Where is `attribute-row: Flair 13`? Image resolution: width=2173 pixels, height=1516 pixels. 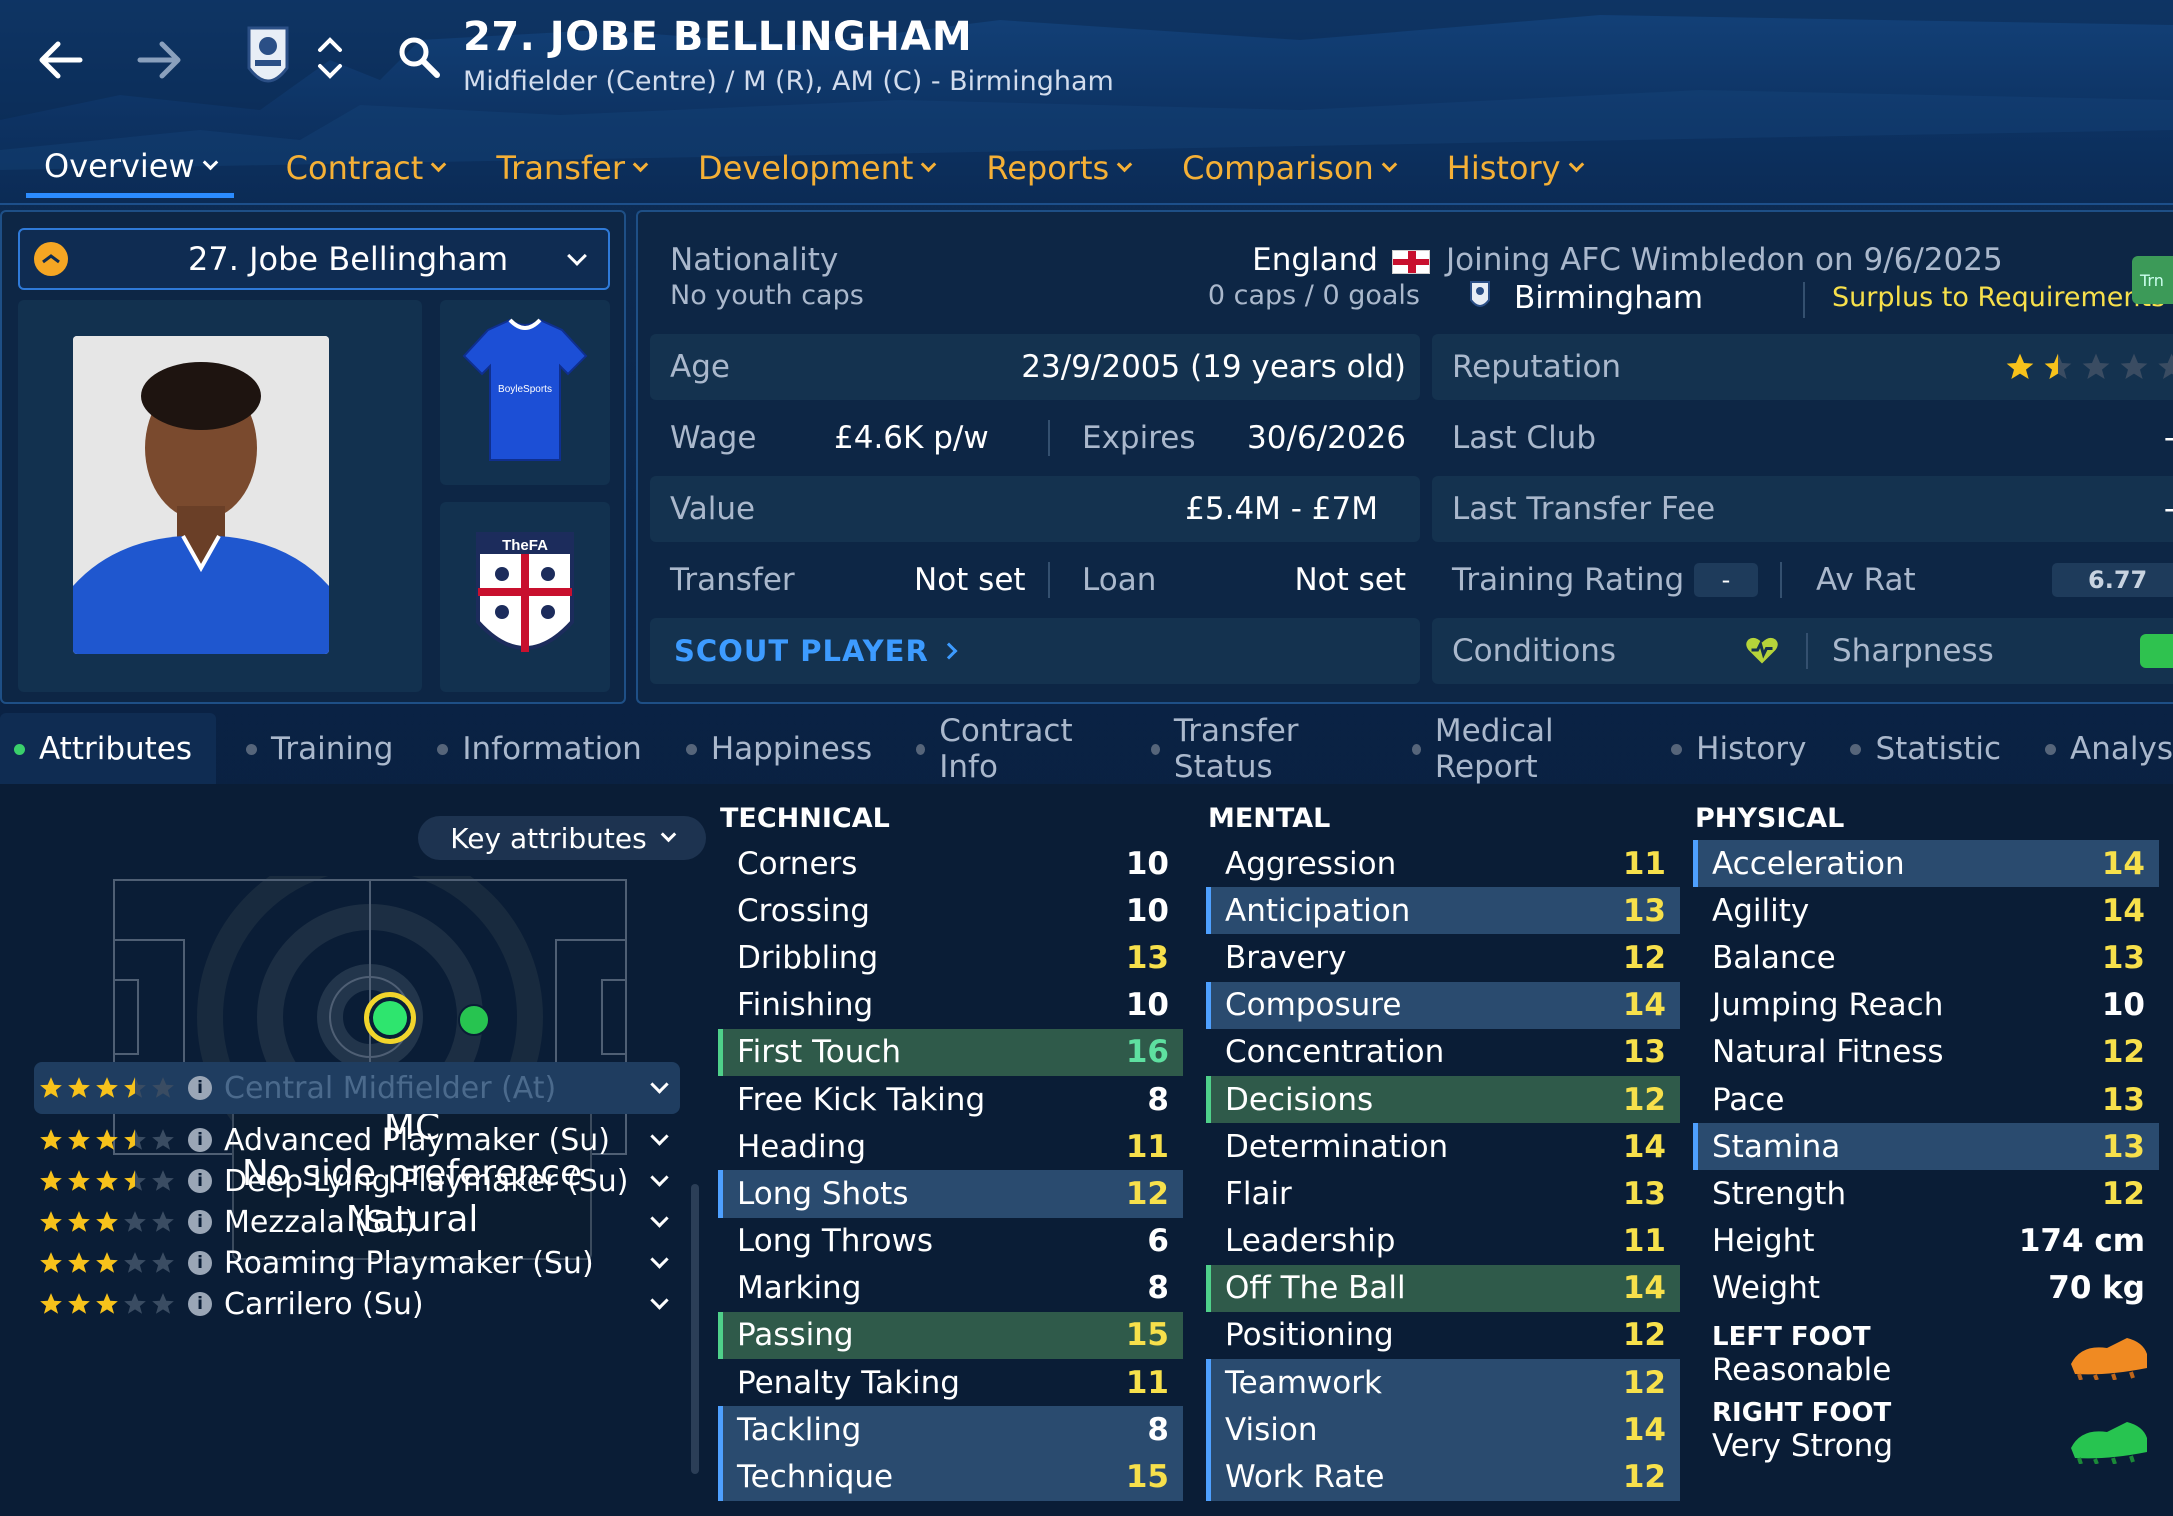 attribute-row: Flair 13 is located at coordinates (1443, 1193).